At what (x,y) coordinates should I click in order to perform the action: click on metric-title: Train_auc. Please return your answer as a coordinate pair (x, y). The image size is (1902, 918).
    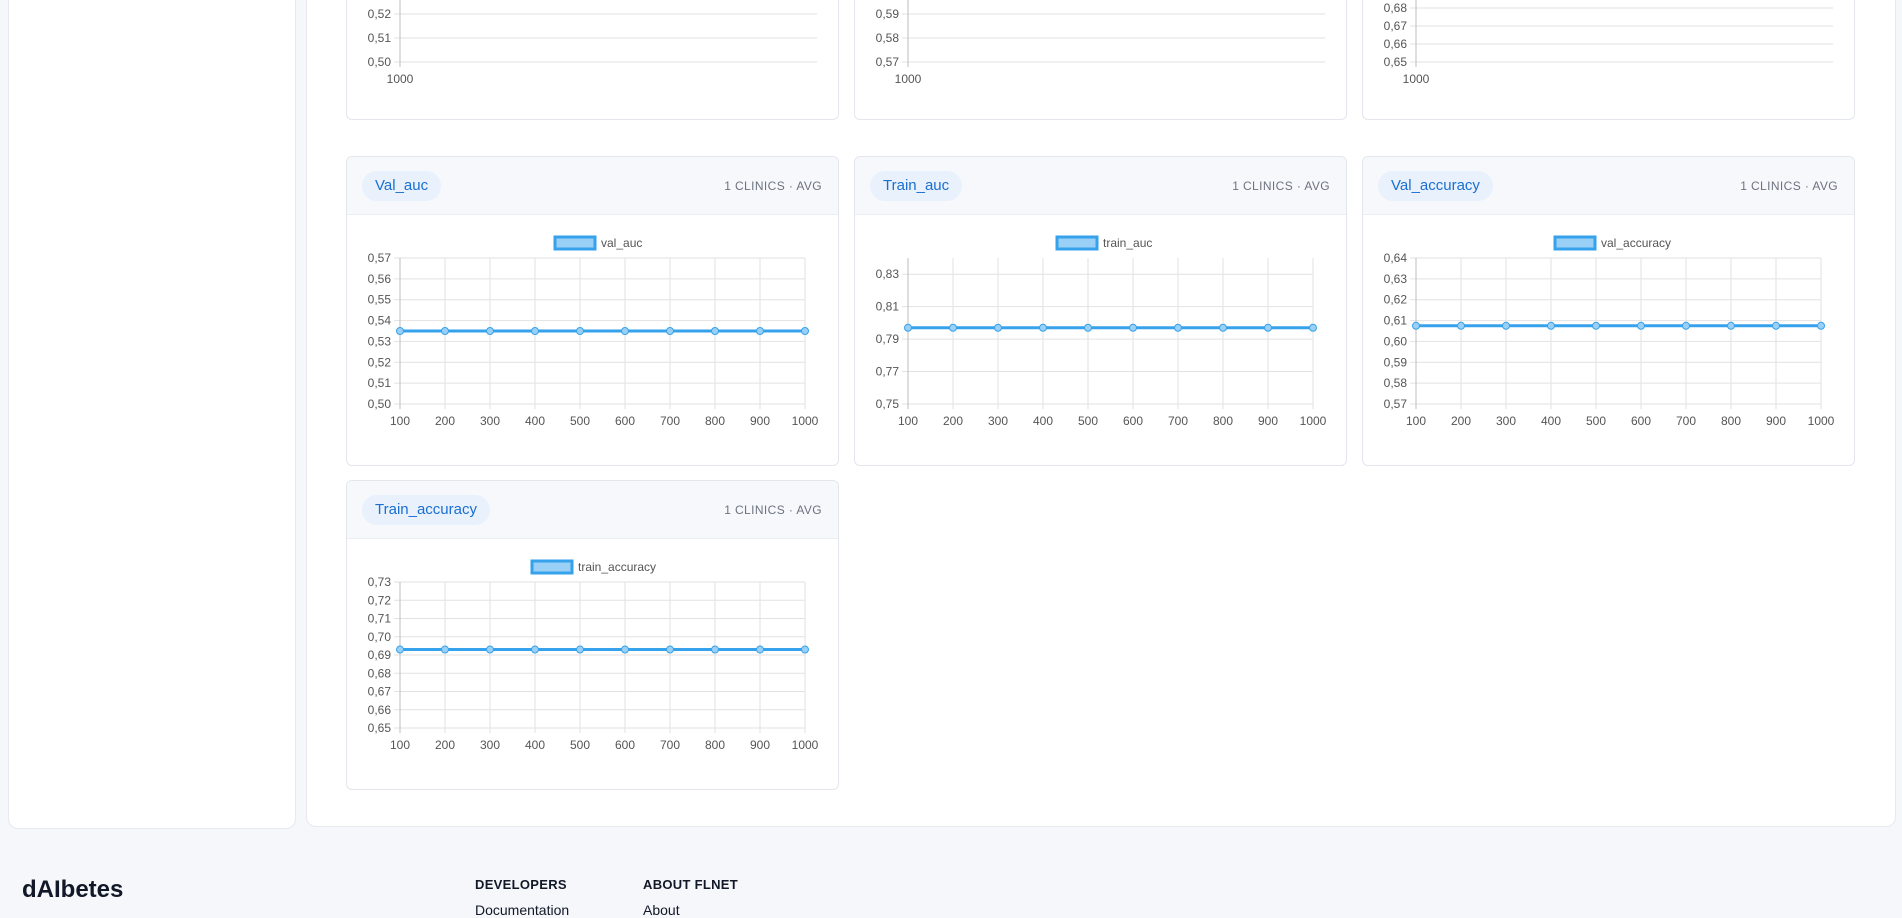
    Looking at the image, I should click on (916, 186).